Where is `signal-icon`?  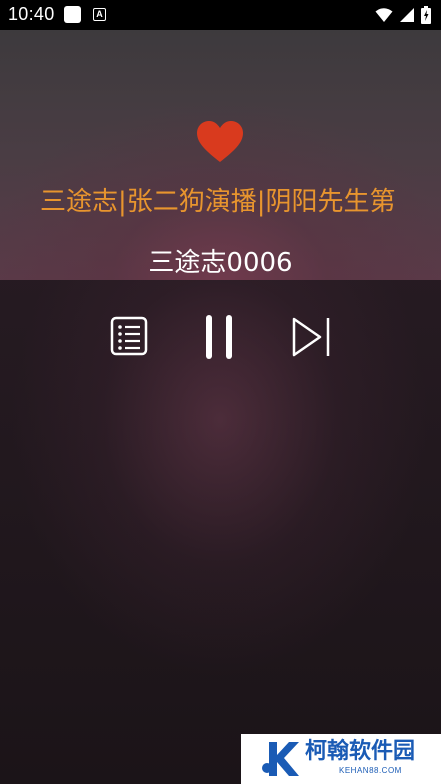
signal-icon is located at coordinates (407, 15).